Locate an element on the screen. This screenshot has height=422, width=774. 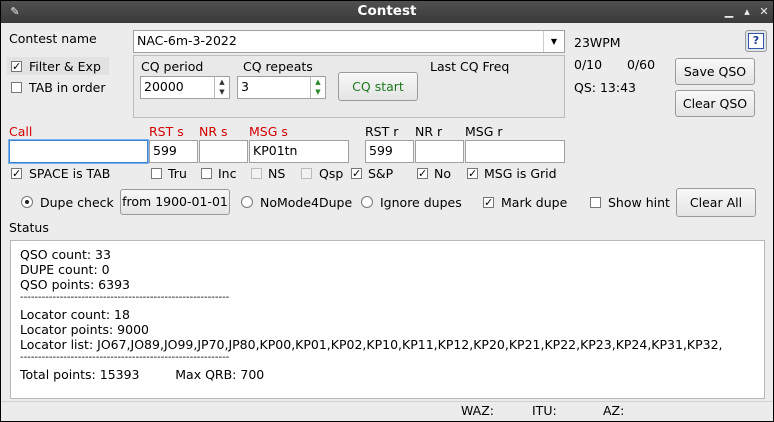
msg-is-grid-checkbox: ✓ is located at coordinates (472, 173).